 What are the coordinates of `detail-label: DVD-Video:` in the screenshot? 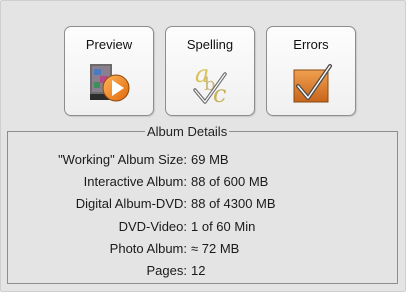 It's located at (152, 226).